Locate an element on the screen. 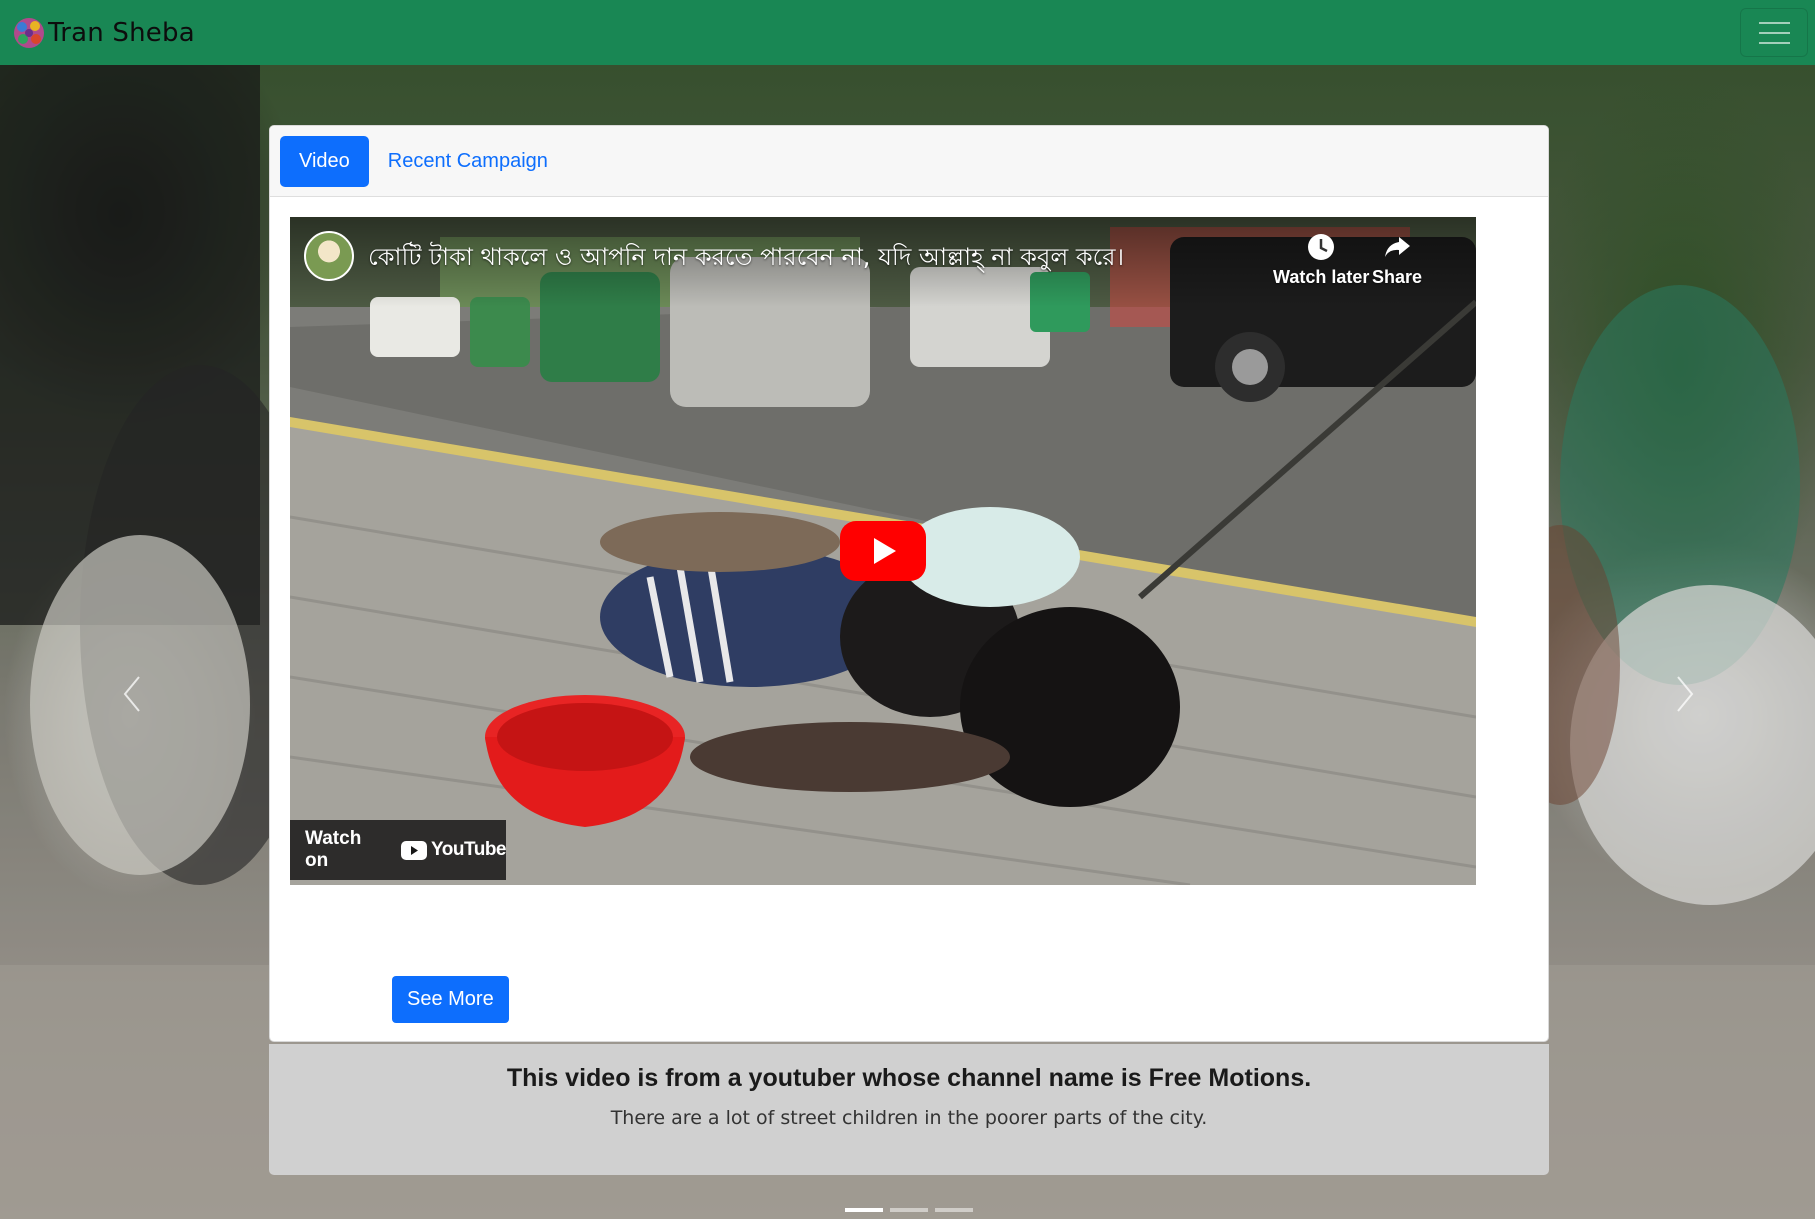 The image size is (1815, 1219). watch-later-label: Watch later is located at coordinates (1321, 277).